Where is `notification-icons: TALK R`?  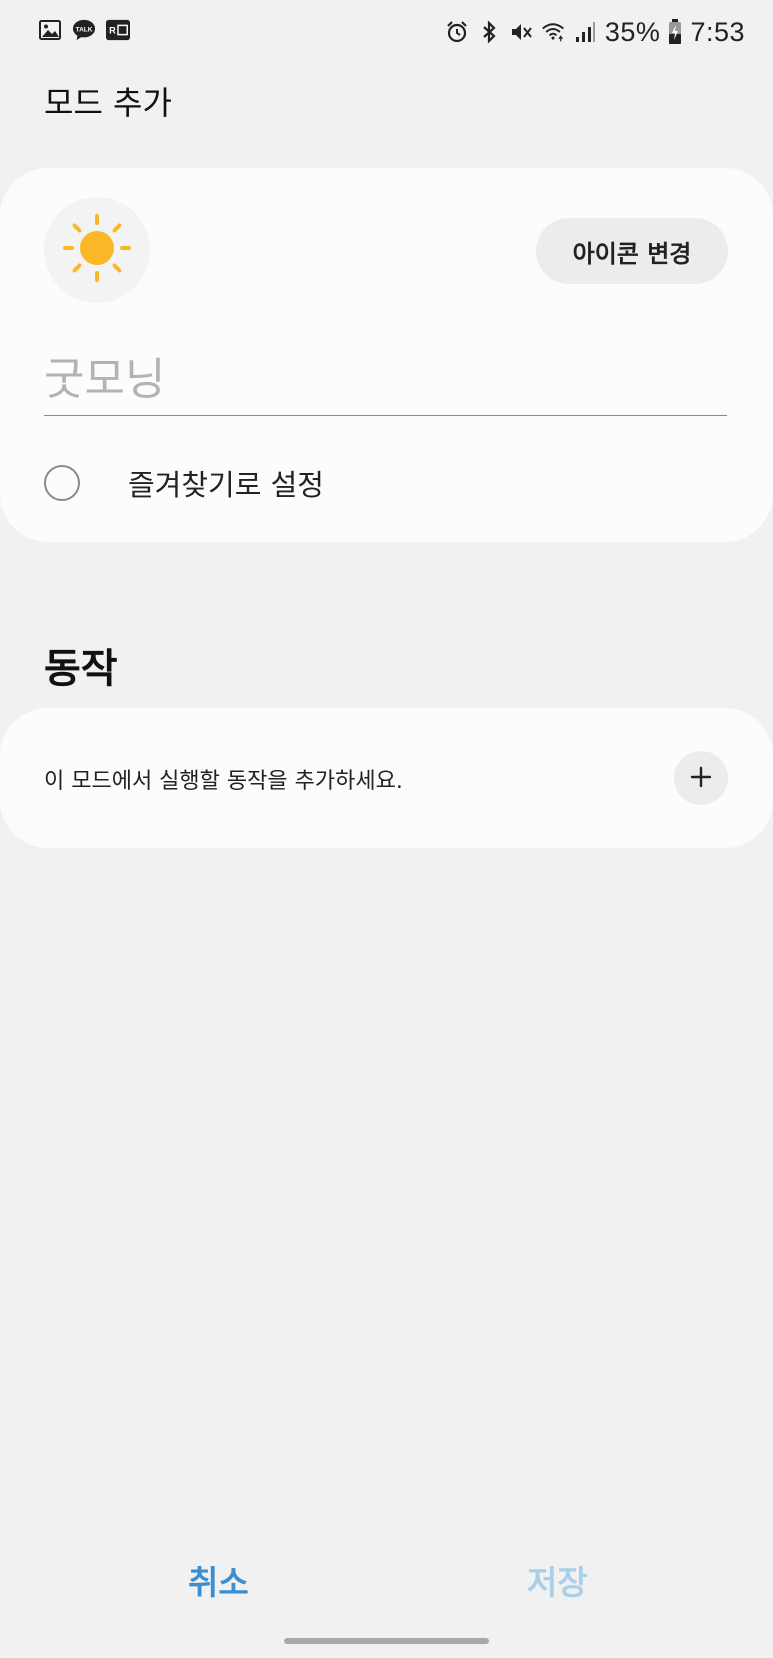
notification-icons: TALK R is located at coordinates (84, 30).